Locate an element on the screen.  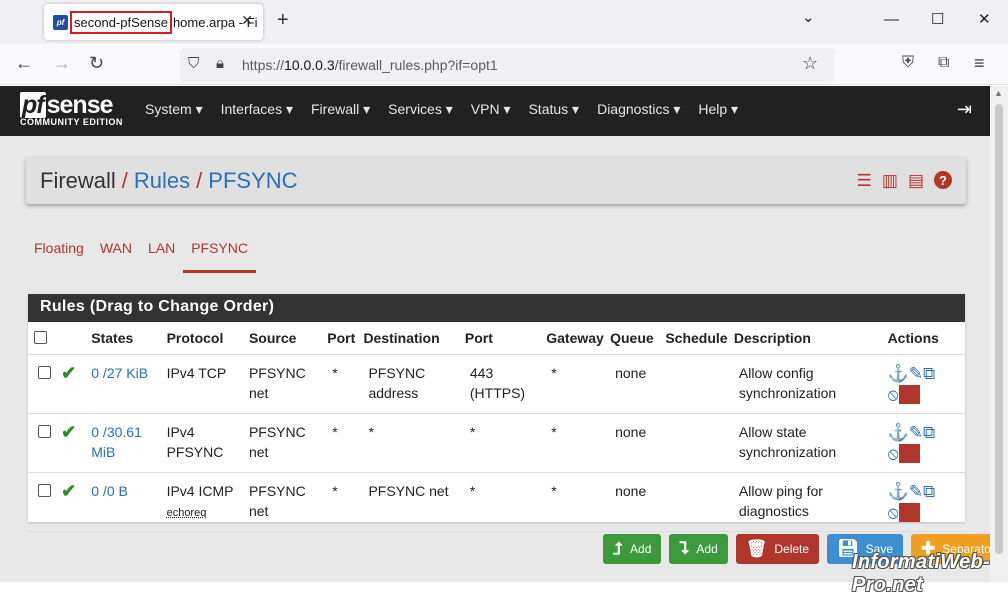
sliders-icon: ☰ is located at coordinates (864, 181).